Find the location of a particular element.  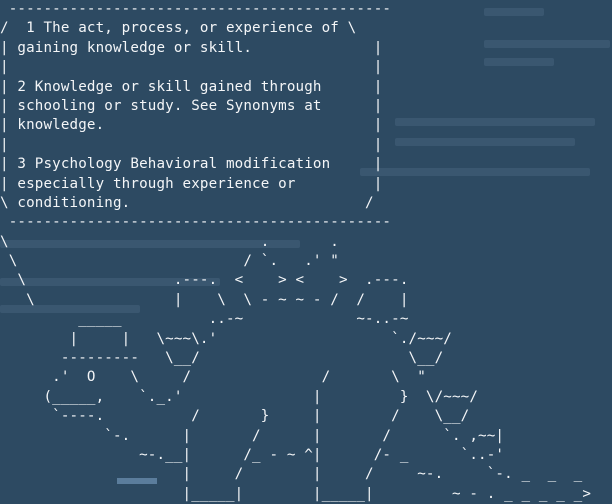

terminal-line: --------- \__/ \__/ is located at coordinates (222, 358).